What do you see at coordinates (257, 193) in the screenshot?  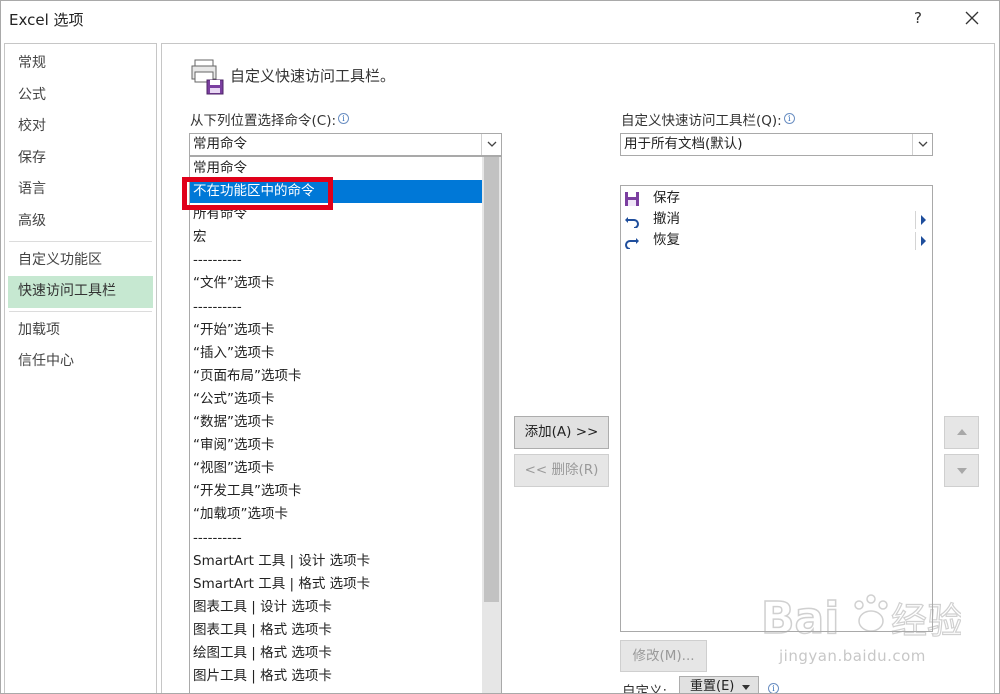 I see `highlight-annotation-box` at bounding box center [257, 193].